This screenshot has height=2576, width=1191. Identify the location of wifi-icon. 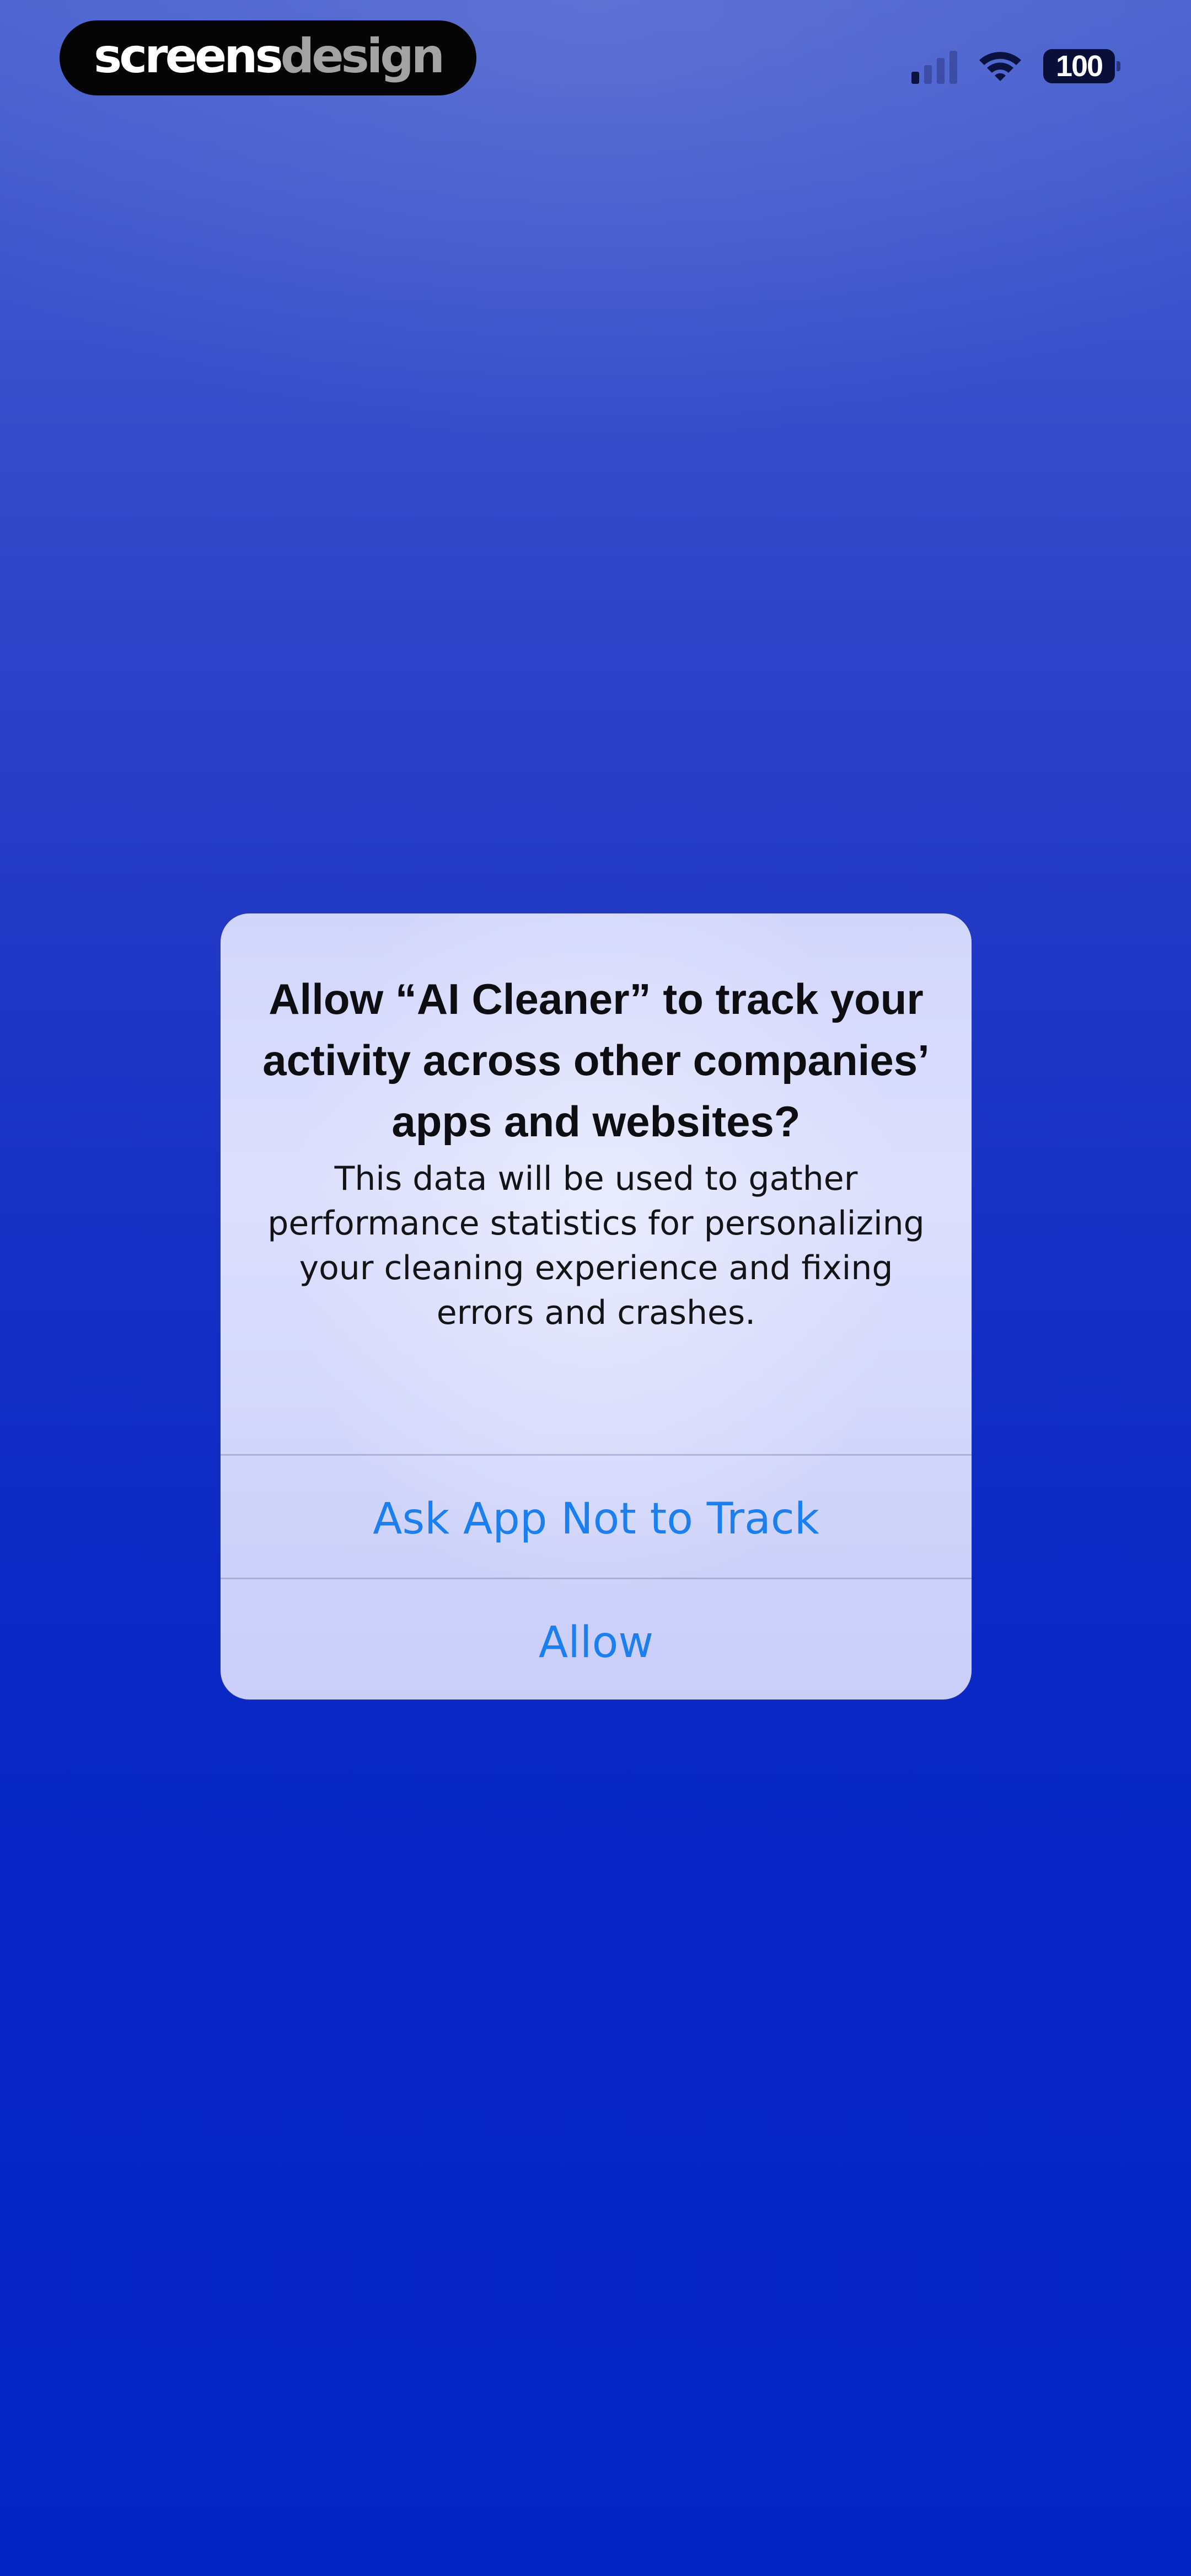
(1000, 66).